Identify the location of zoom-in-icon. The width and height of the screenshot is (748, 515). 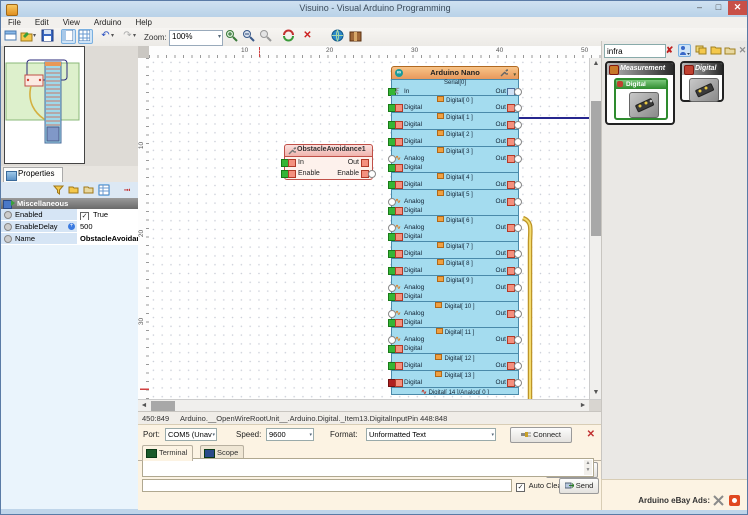
(232, 36).